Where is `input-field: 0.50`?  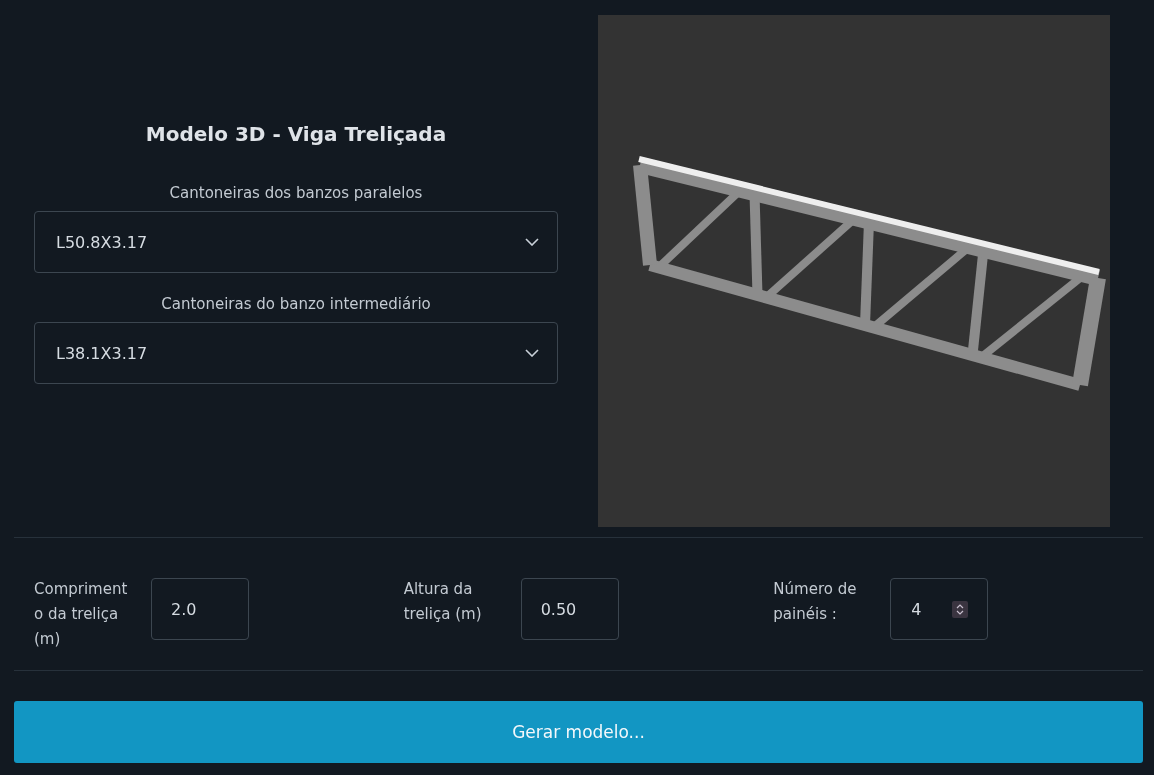
input-field: 0.50 is located at coordinates (569, 609).